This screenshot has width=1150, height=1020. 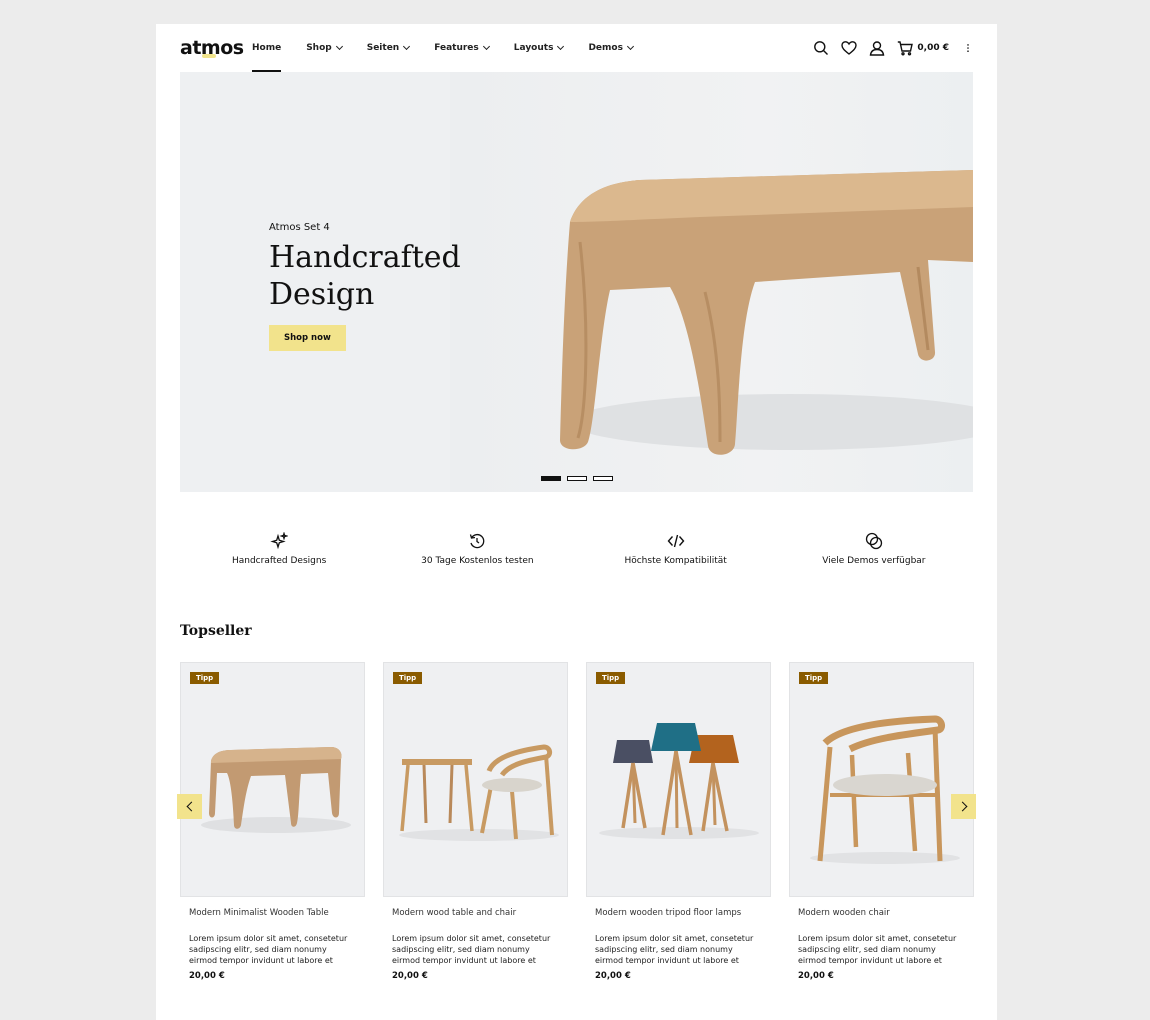 I want to click on main-nav: Home Shop Seiten Features Layouts Demos, so click(x=455, y=48).